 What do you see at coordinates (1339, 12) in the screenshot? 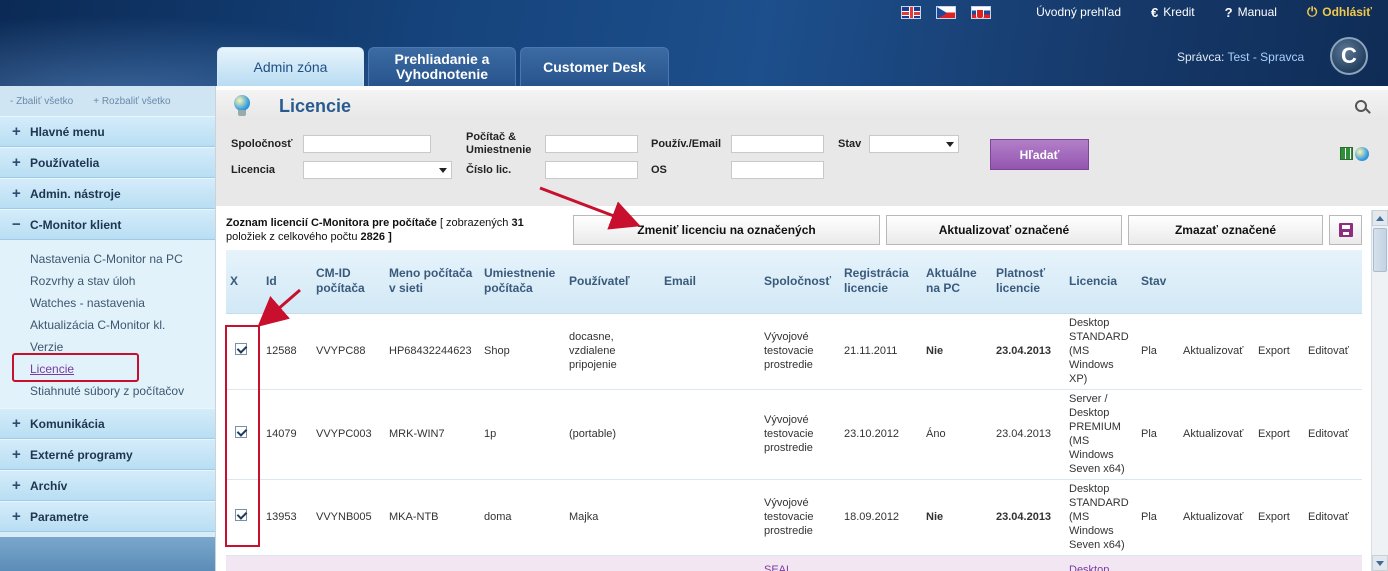
I see `logout-link: ⏻ Odhlásiť` at bounding box center [1339, 12].